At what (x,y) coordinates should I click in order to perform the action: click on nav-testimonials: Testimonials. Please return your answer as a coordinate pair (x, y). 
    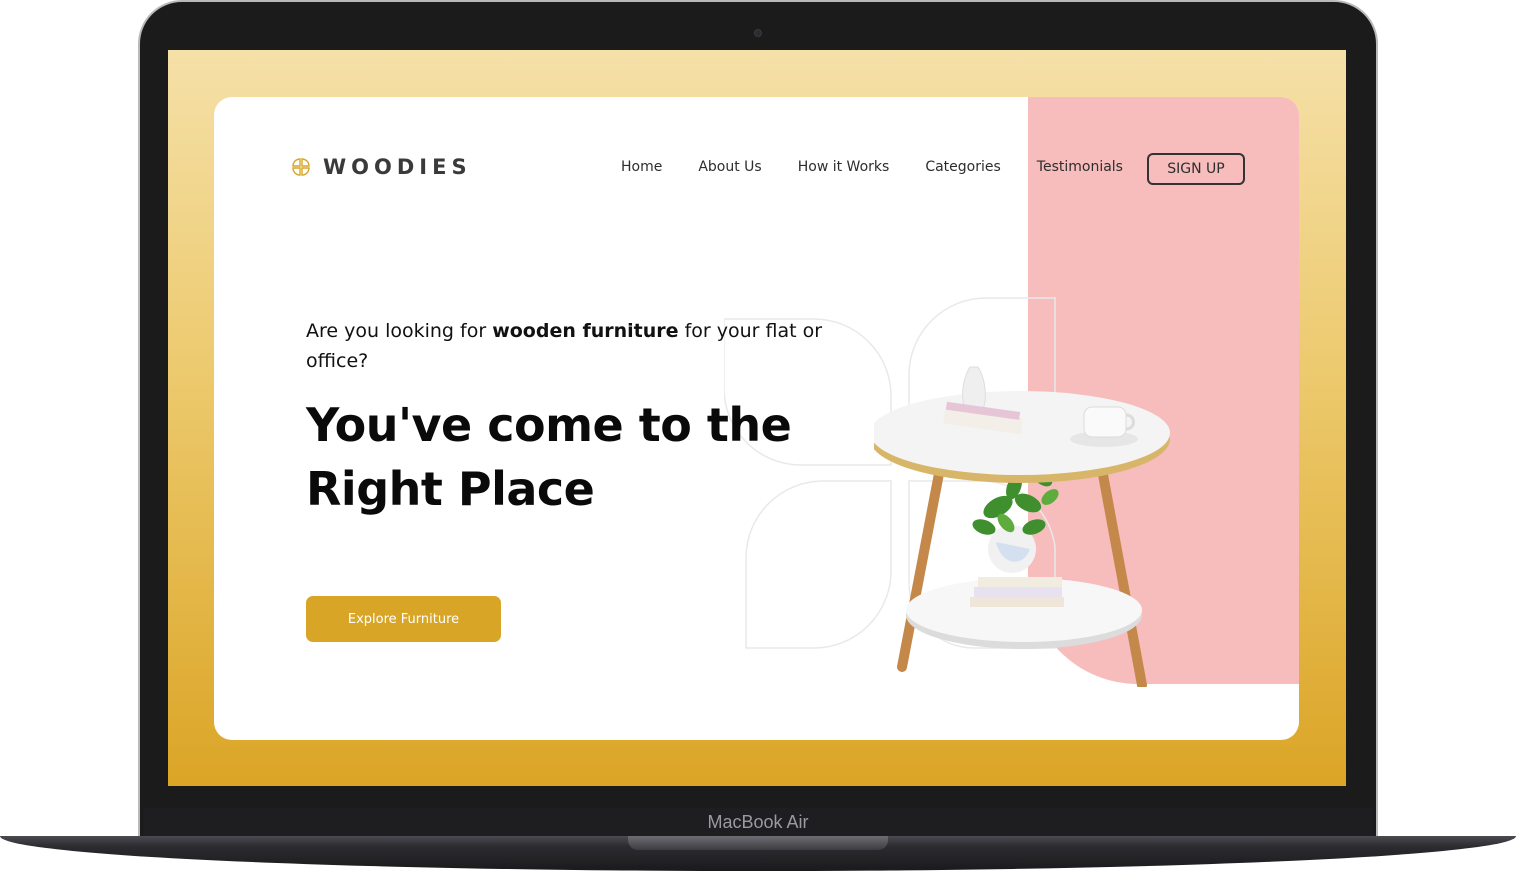
    Looking at the image, I should click on (1080, 167).